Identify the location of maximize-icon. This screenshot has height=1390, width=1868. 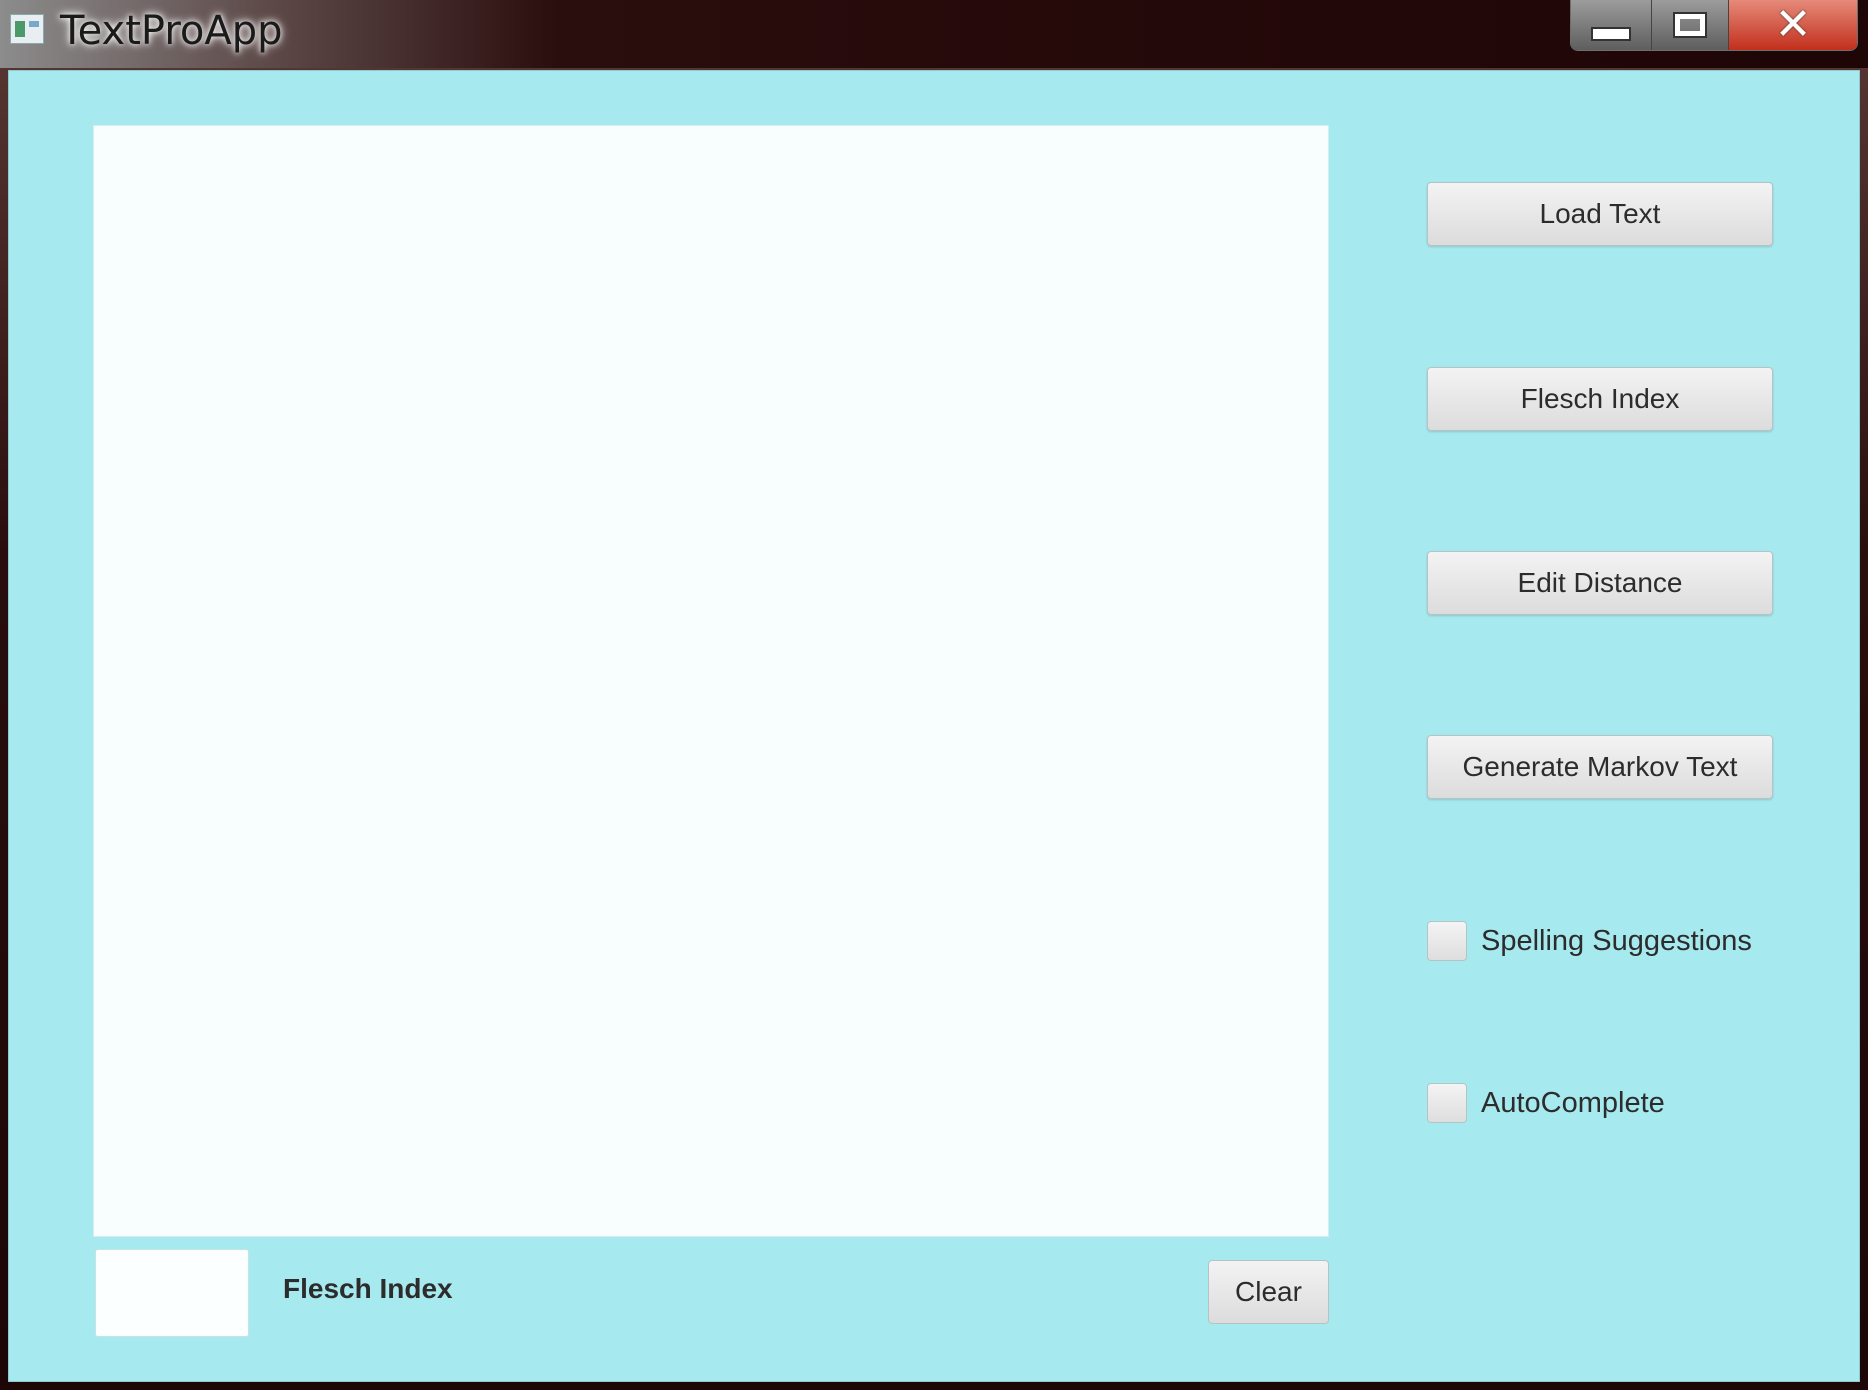
(1690, 25).